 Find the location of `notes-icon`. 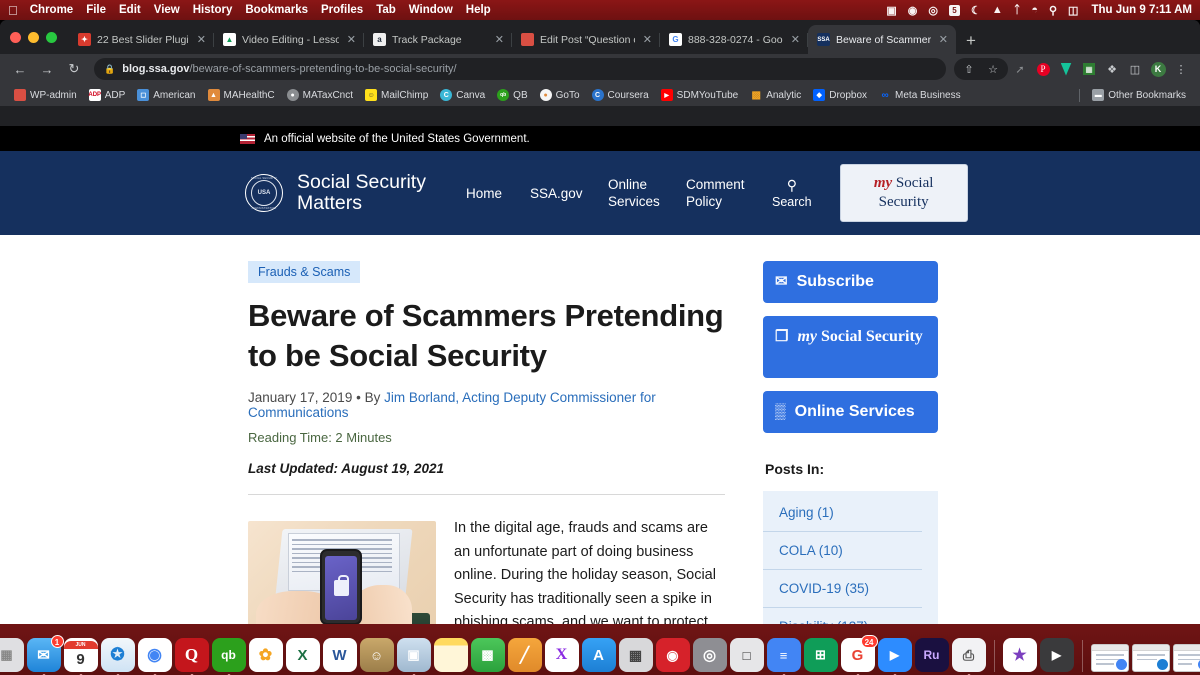

notes-icon is located at coordinates (450, 655).